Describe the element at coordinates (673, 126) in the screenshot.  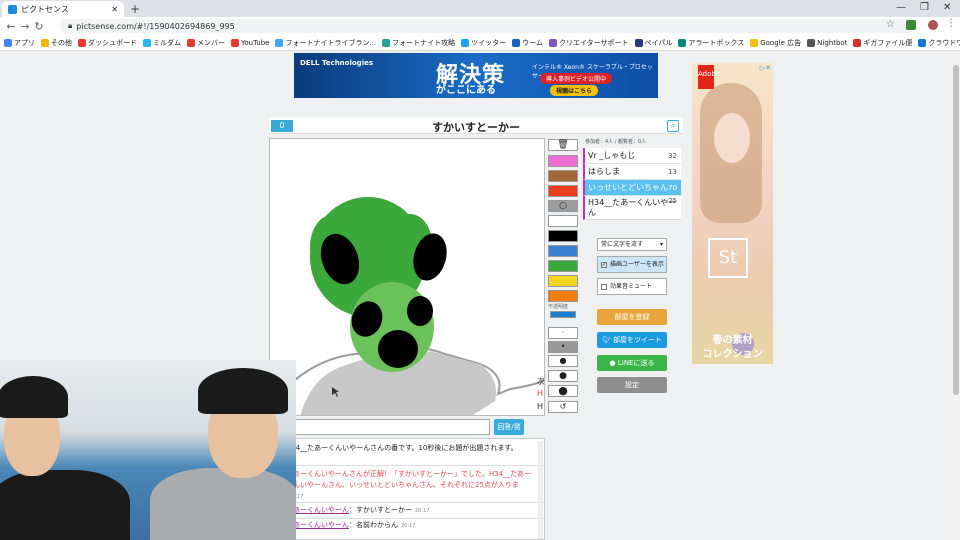
I see `magnifier-icon: ⌕` at that location.